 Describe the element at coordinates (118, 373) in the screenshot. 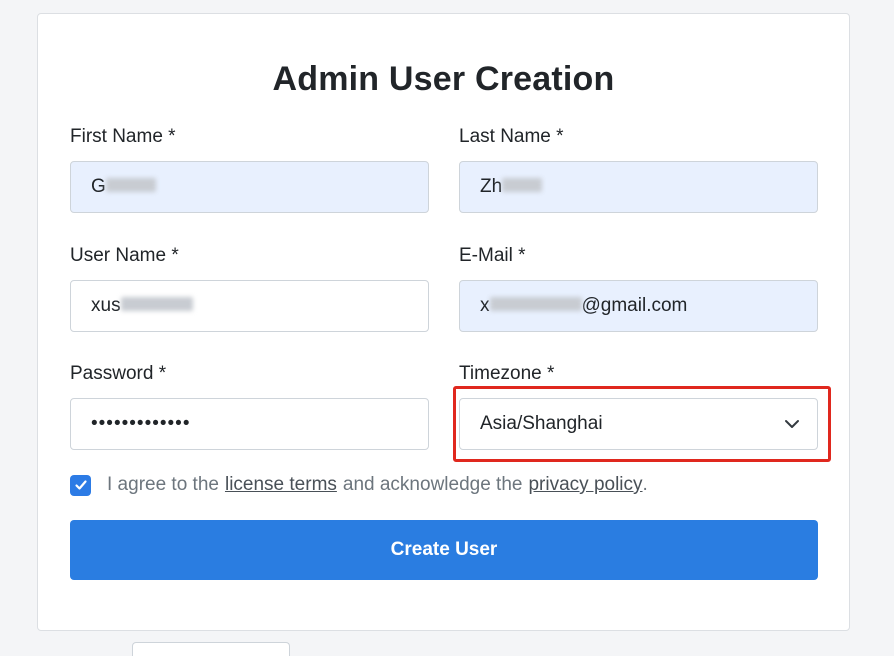

I see `password-label: Password *` at that location.